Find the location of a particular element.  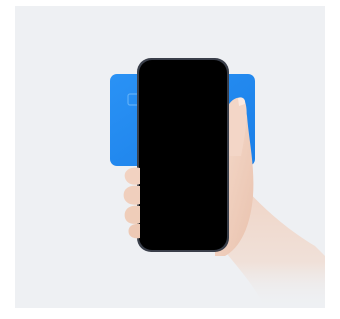

fingers is located at coordinates (131, 203).